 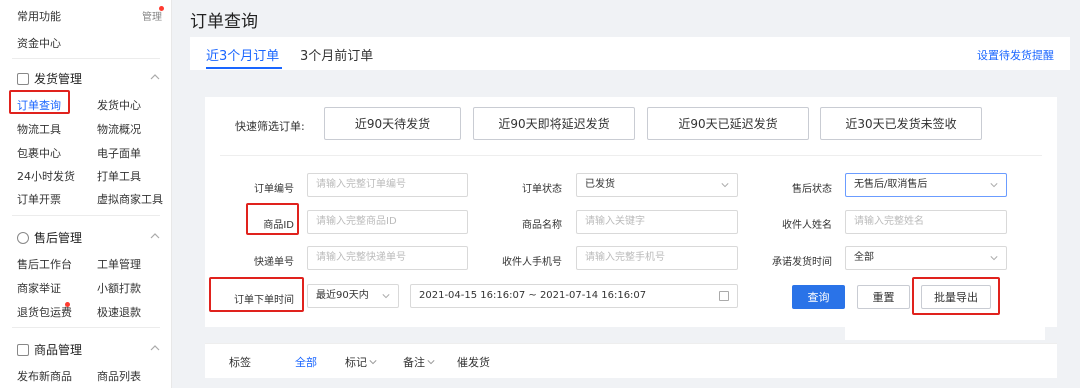 What do you see at coordinates (39, 288) in the screenshot?
I see `sidebar-item-evidence: 商家举证` at bounding box center [39, 288].